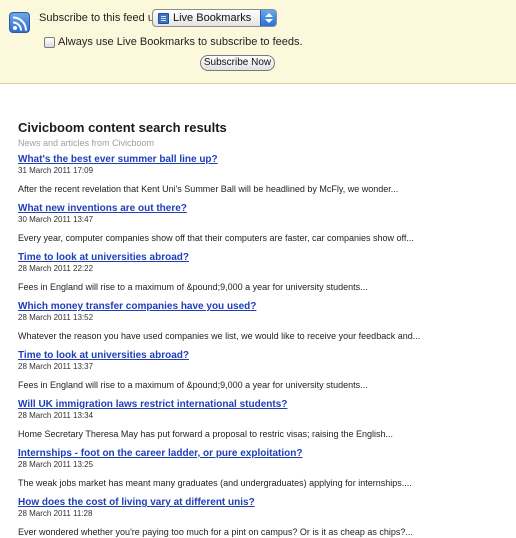  I want to click on select-arrows-icon, so click(268, 18).